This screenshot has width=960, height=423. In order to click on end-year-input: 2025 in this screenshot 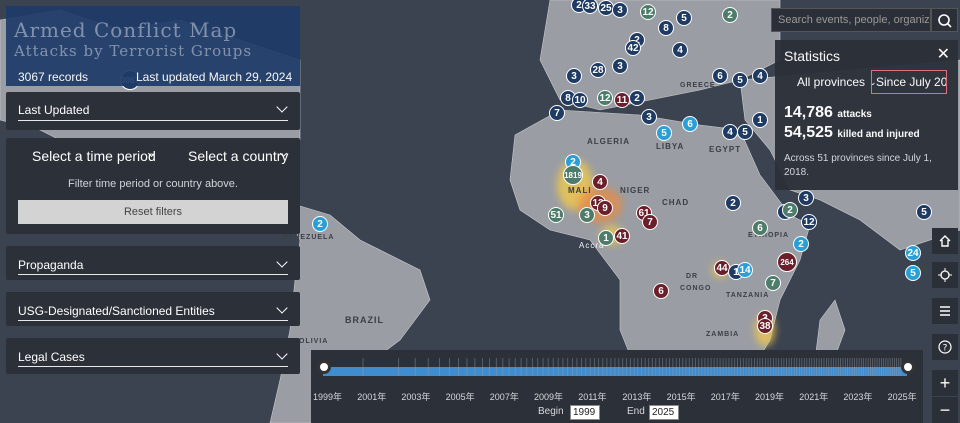, I will do `click(664, 412)`.